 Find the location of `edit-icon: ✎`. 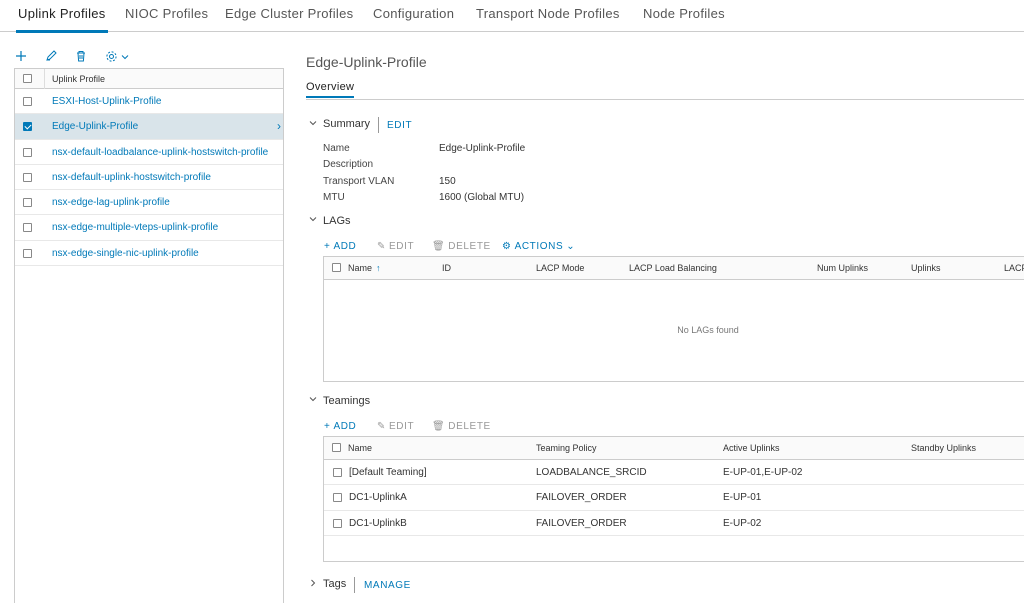

edit-icon: ✎ is located at coordinates (381, 426).